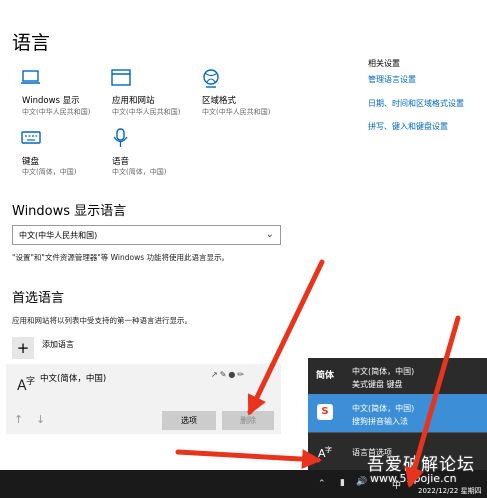 This screenshot has width=487, height=498. Describe the element at coordinates (432, 401) in the screenshot. I see `arrow-to-ime` at that location.